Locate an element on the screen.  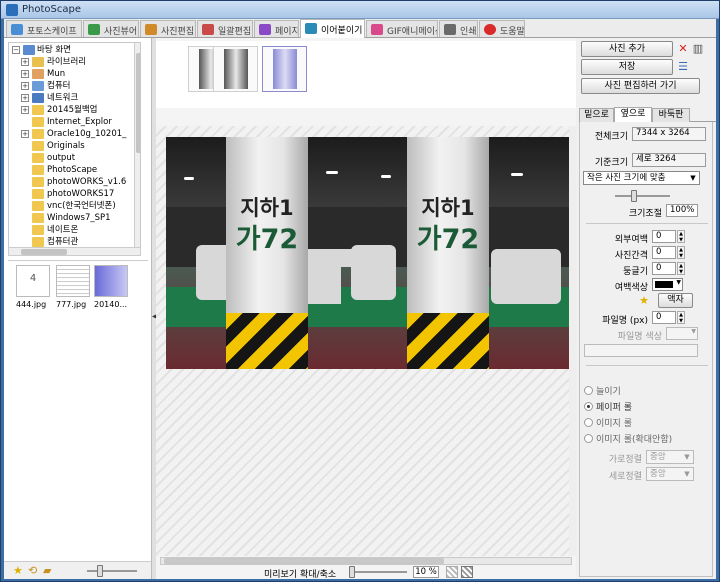
zoom-slider is located at coordinates (378, 572).